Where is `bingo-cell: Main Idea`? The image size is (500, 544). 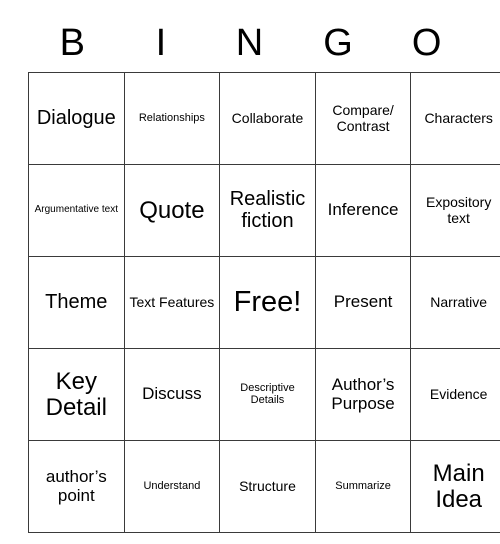
bingo-cell: Main Idea is located at coordinates (455, 486).